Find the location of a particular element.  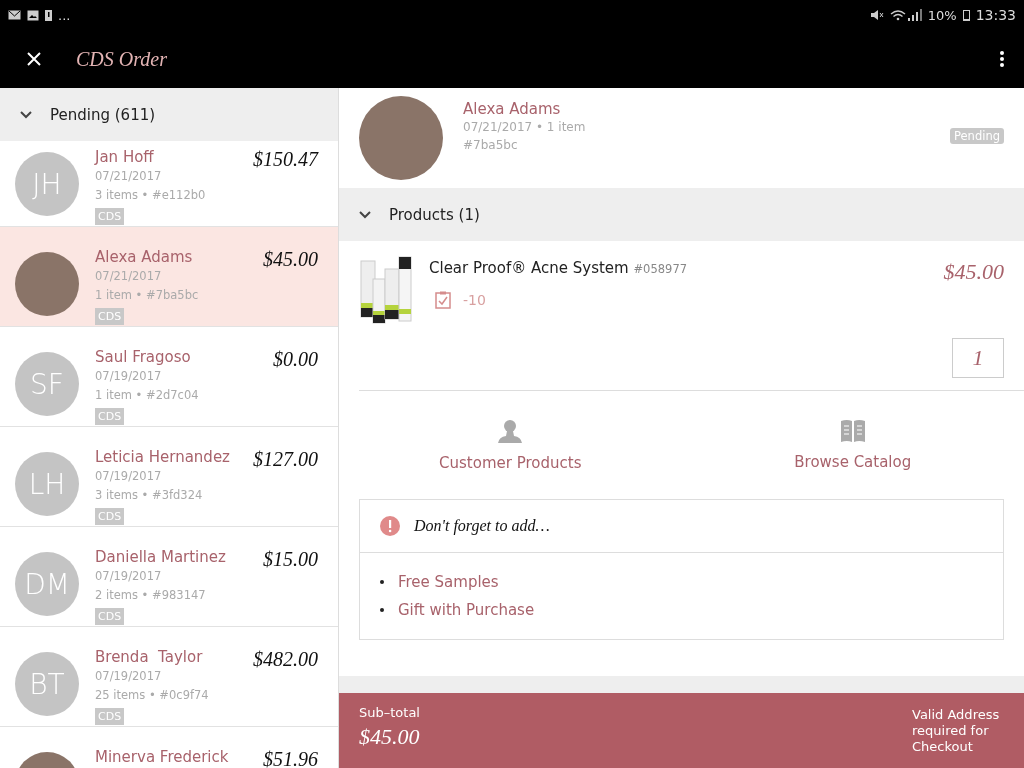

close-button is located at coordinates (34, 59).